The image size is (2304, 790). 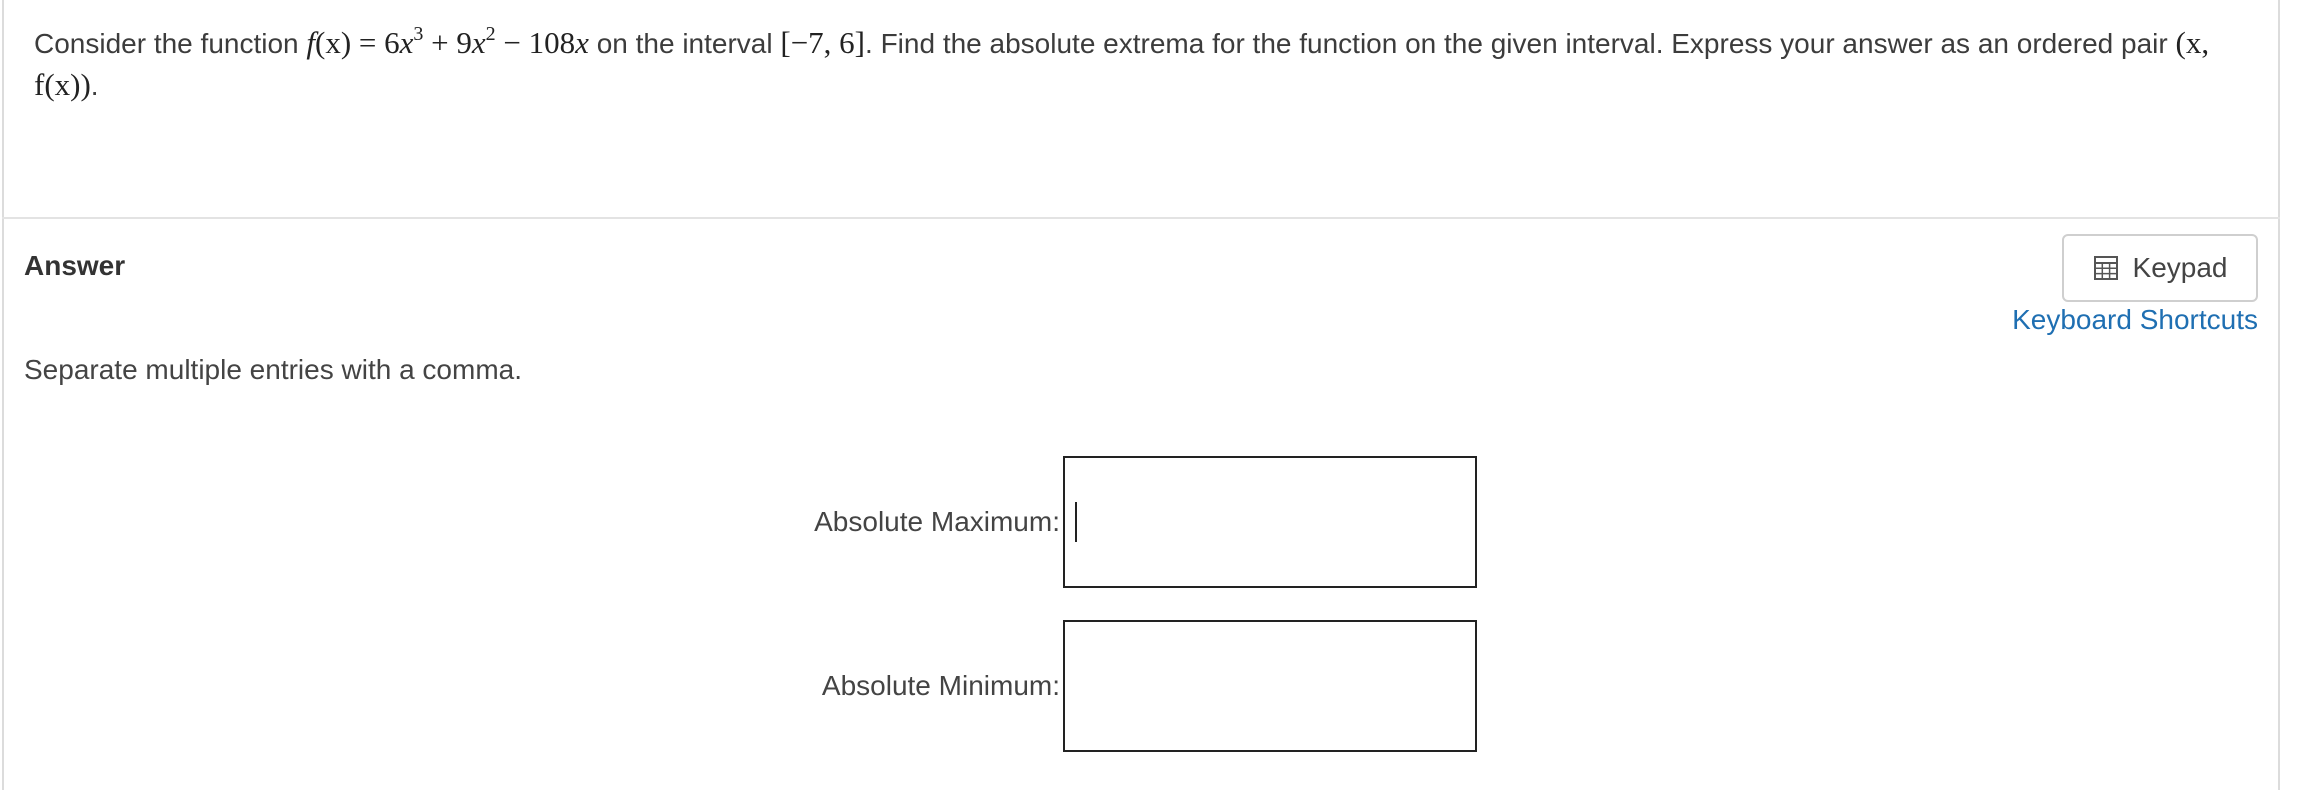 What do you see at coordinates (447, 41) in the screenshot?
I see `function-expression: f(x) = 6x3 + 9x2 − 108x` at bounding box center [447, 41].